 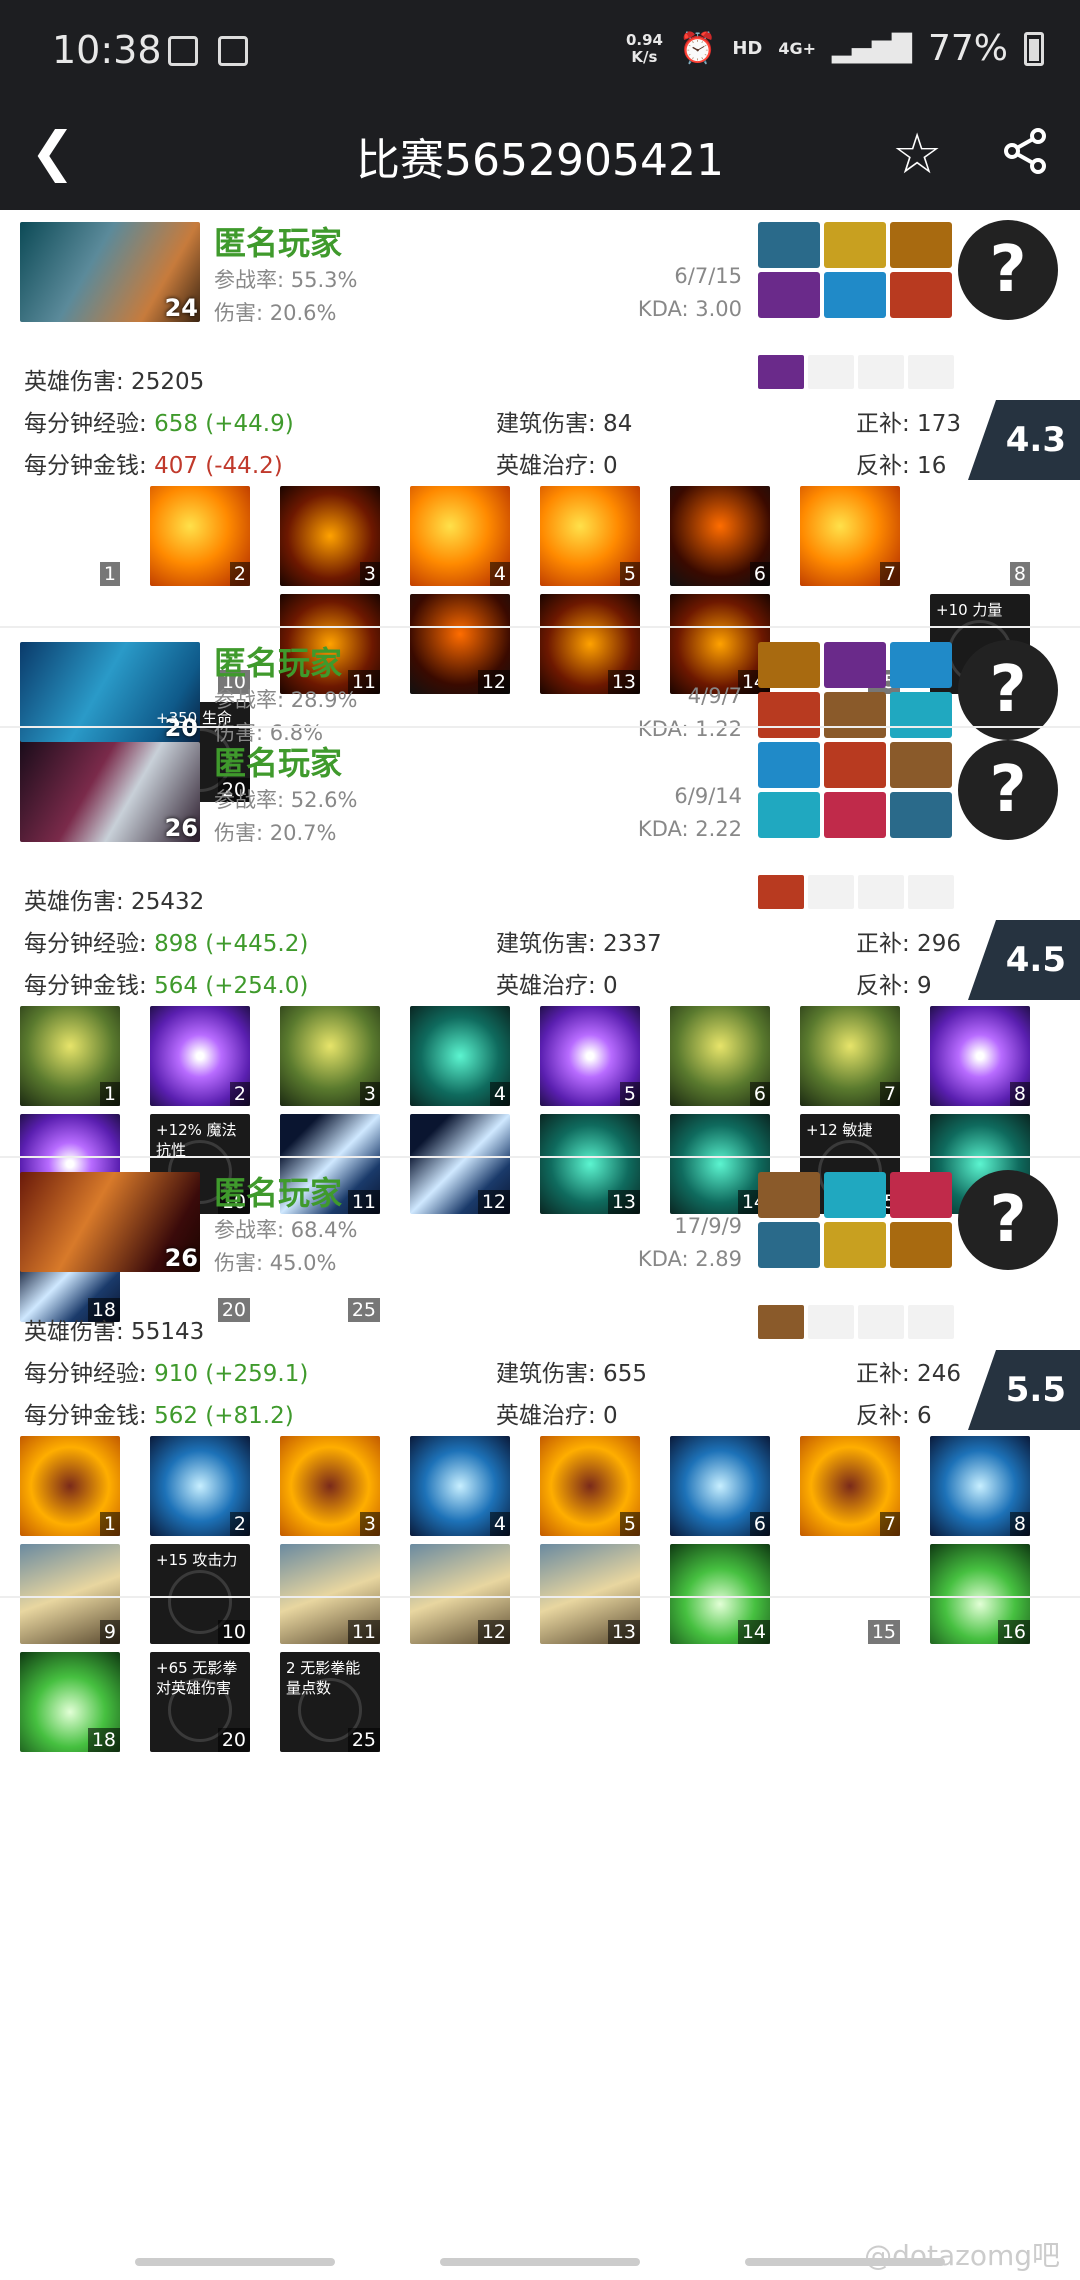 What do you see at coordinates (1024, 960) in the screenshot?
I see `rating-badge: 4.5` at bounding box center [1024, 960].